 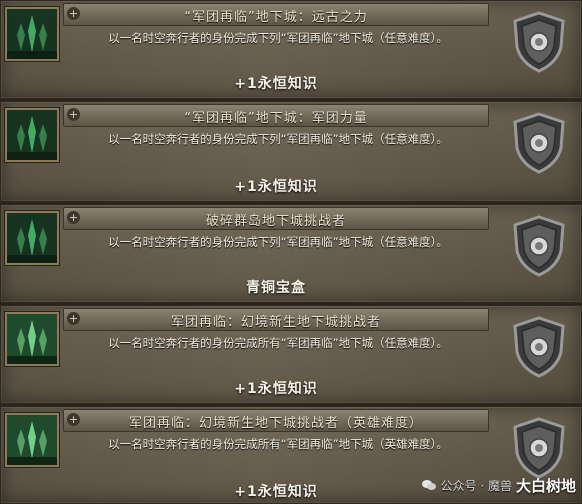 What do you see at coordinates (276, 288) in the screenshot?
I see `achievement-reward: 青铜宝盒` at bounding box center [276, 288].